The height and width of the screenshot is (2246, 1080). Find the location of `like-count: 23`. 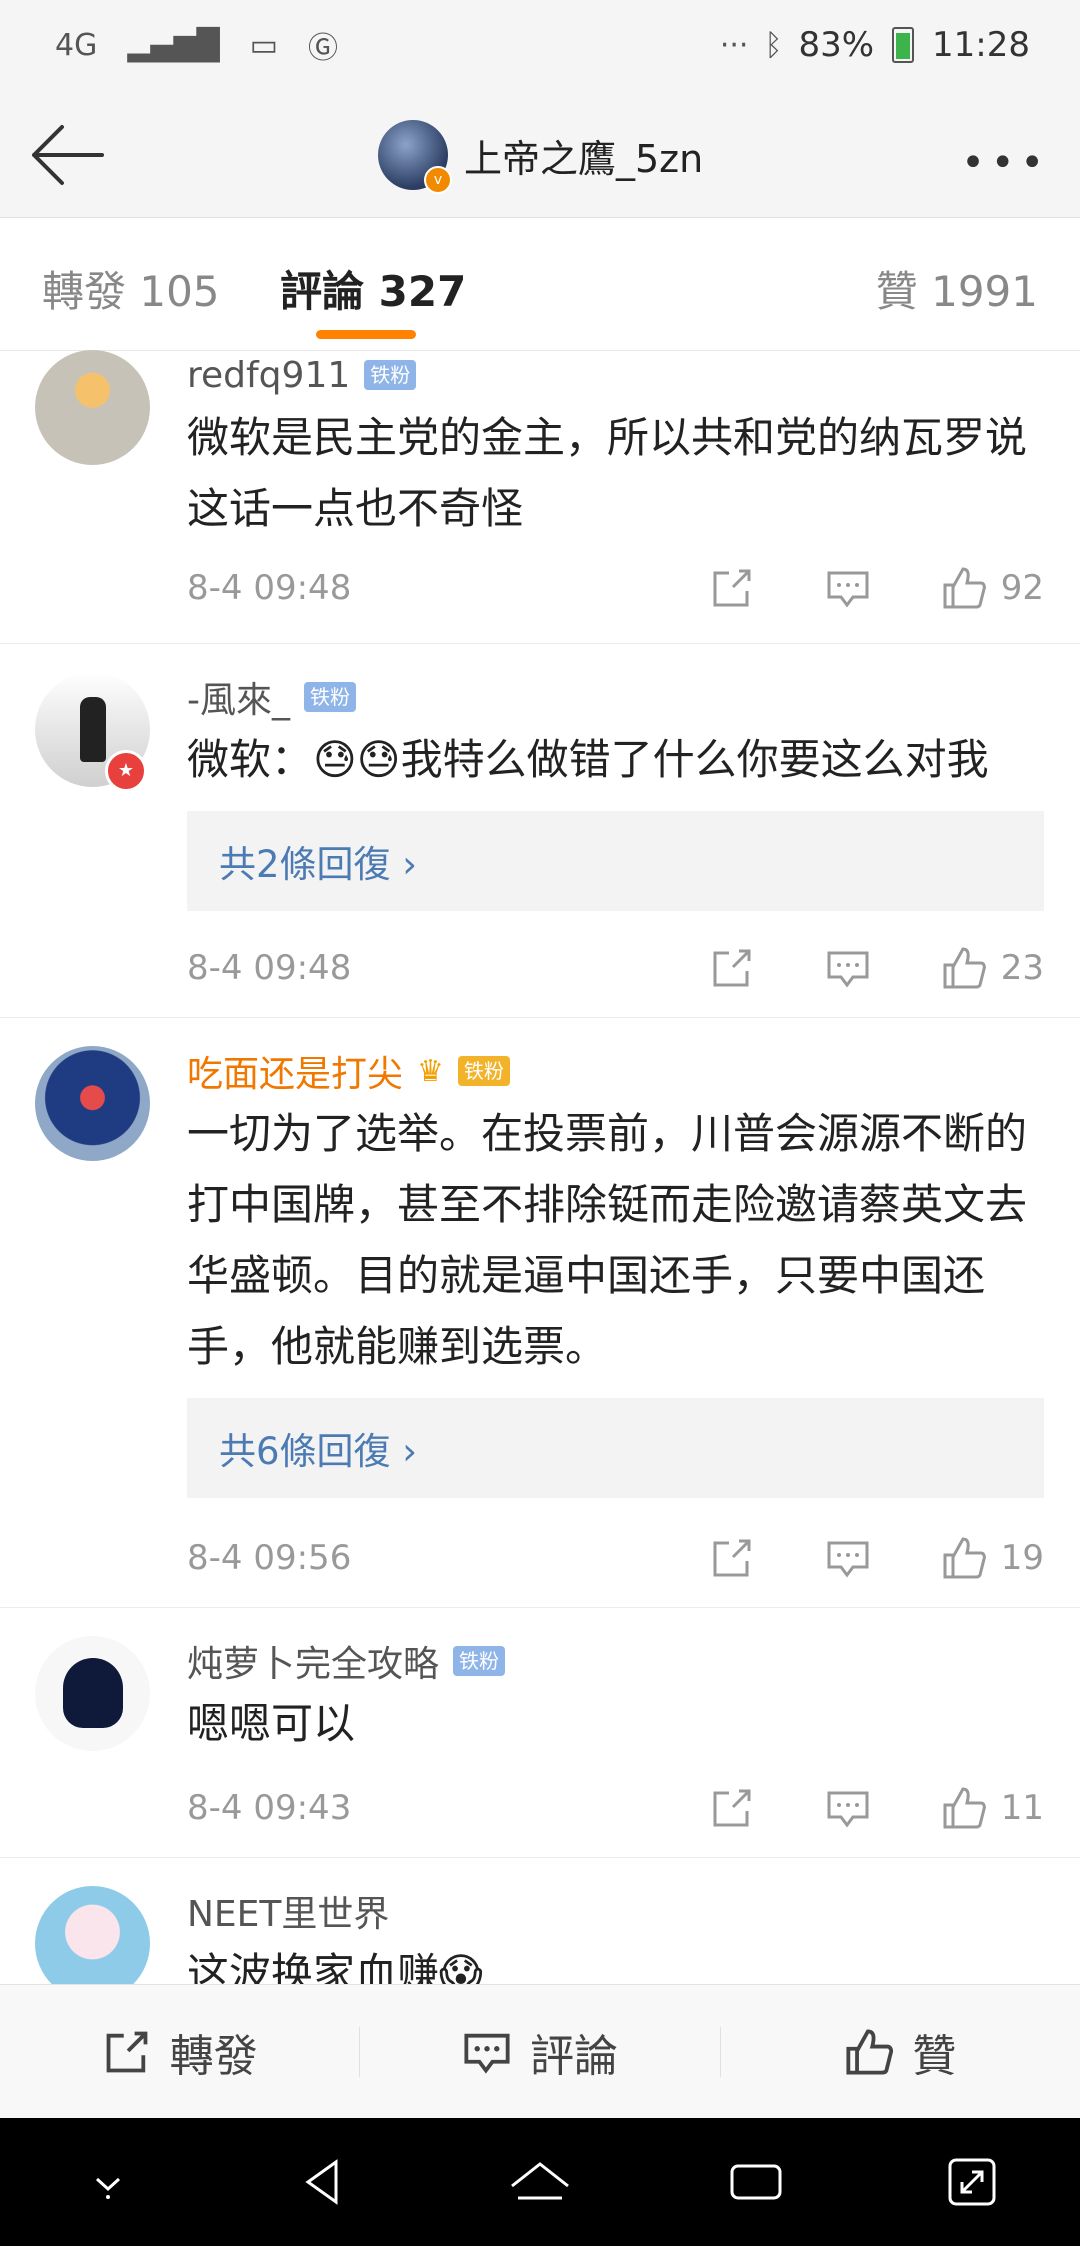

like-count: 23 is located at coordinates (1022, 968).